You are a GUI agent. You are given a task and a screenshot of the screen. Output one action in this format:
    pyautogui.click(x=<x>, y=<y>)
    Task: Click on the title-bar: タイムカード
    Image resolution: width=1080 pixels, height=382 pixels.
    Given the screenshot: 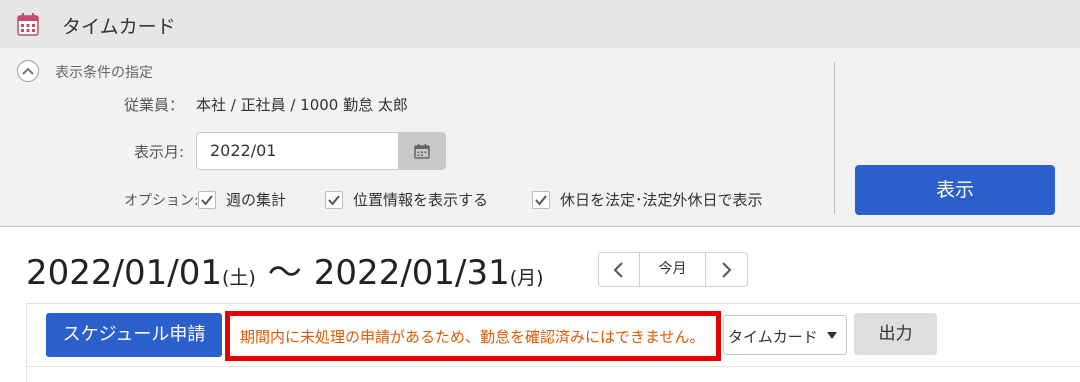 What is the action you would take?
    pyautogui.click(x=540, y=24)
    